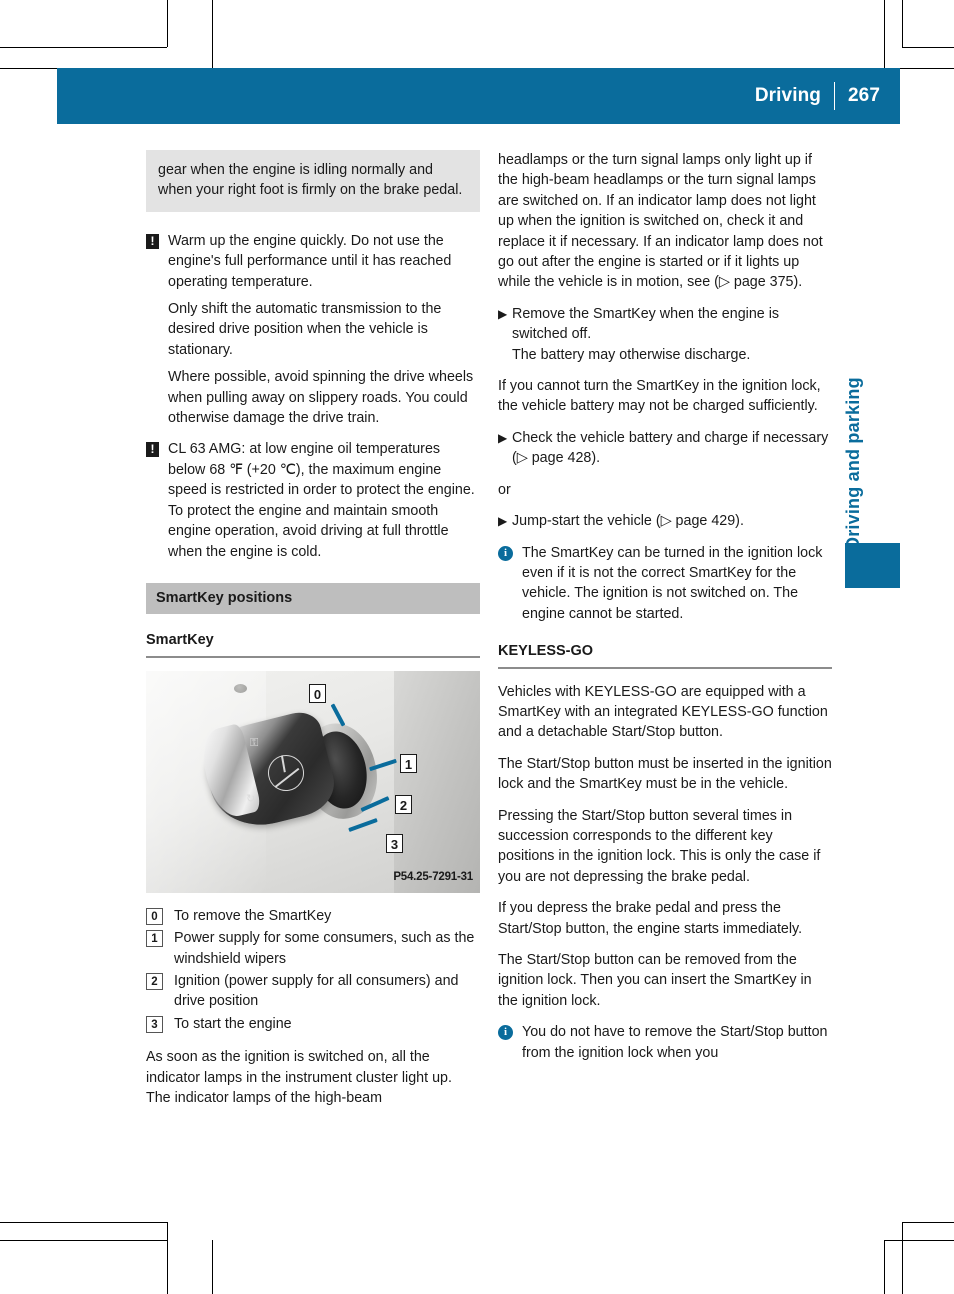  Describe the element at coordinates (83, 47) in the screenshot. I see `crop-mark-top-left-h` at that location.